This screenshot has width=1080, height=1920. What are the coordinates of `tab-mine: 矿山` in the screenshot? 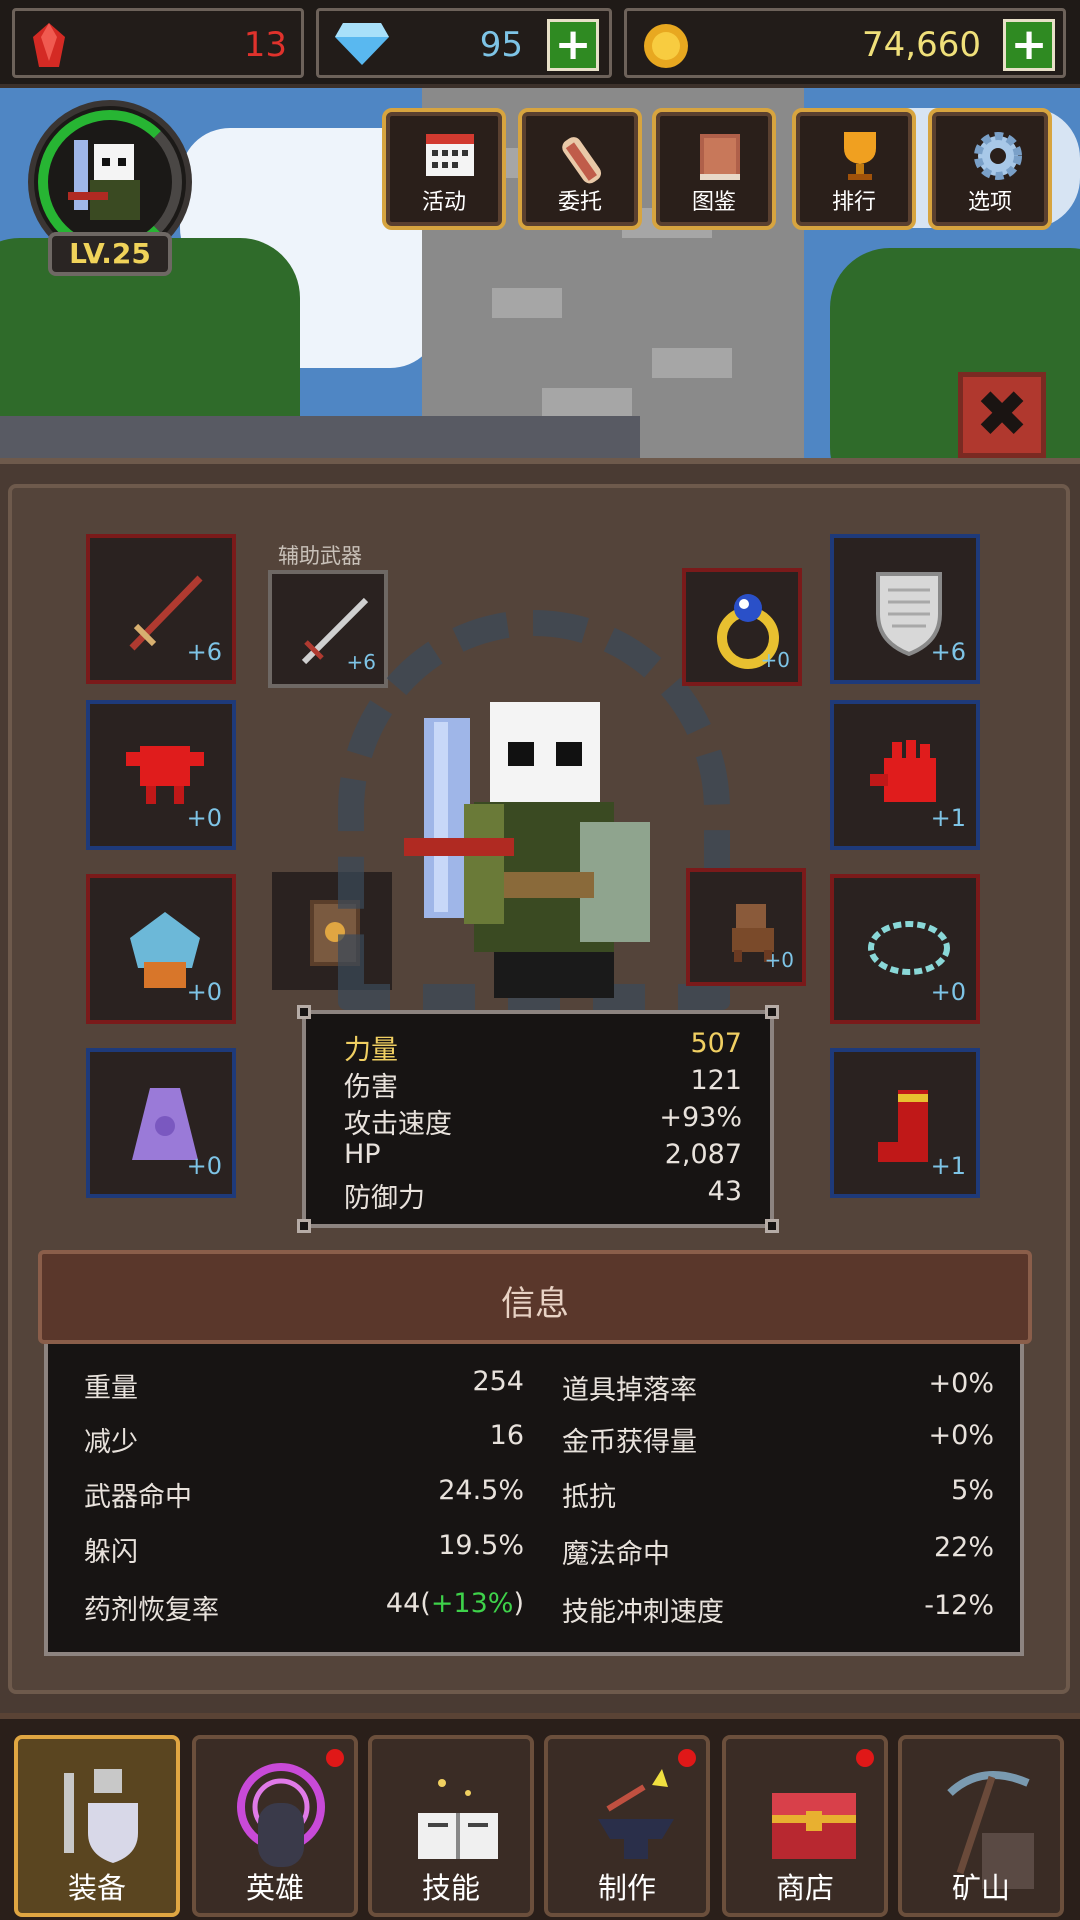 It's located at (981, 1826).